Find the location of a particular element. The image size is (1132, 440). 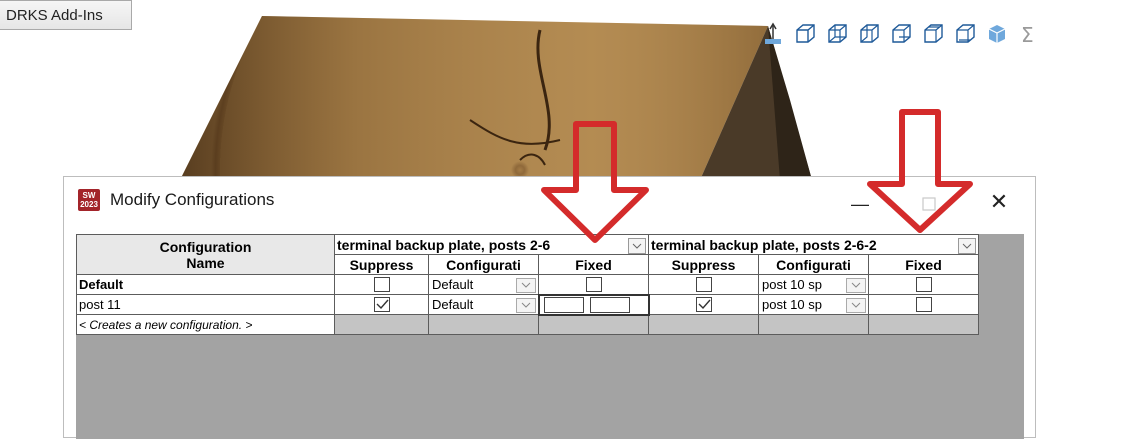

isometric-icon is located at coordinates (997, 34).